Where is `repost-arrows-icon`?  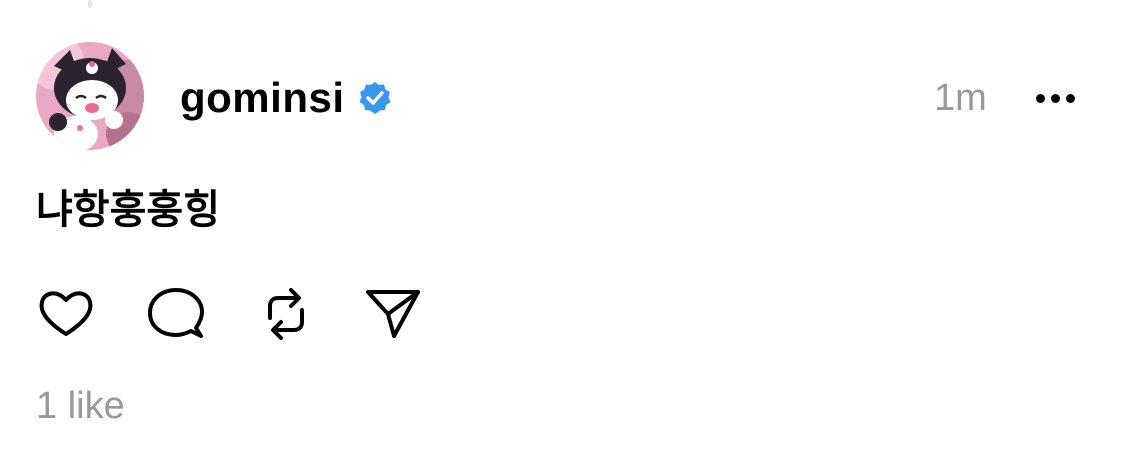
repost-arrows-icon is located at coordinates (286, 314).